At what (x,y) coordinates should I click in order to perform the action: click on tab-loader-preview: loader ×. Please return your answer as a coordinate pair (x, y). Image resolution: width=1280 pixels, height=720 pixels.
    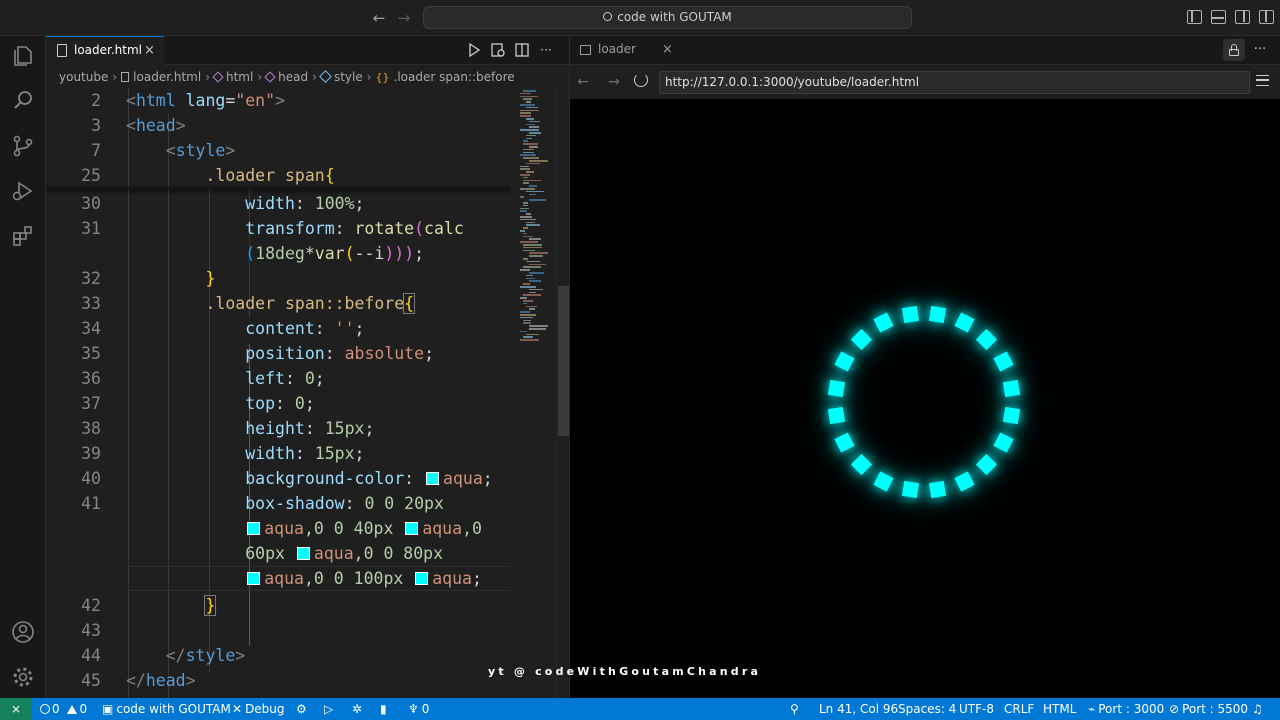
    Looking at the image, I should click on (629, 50).